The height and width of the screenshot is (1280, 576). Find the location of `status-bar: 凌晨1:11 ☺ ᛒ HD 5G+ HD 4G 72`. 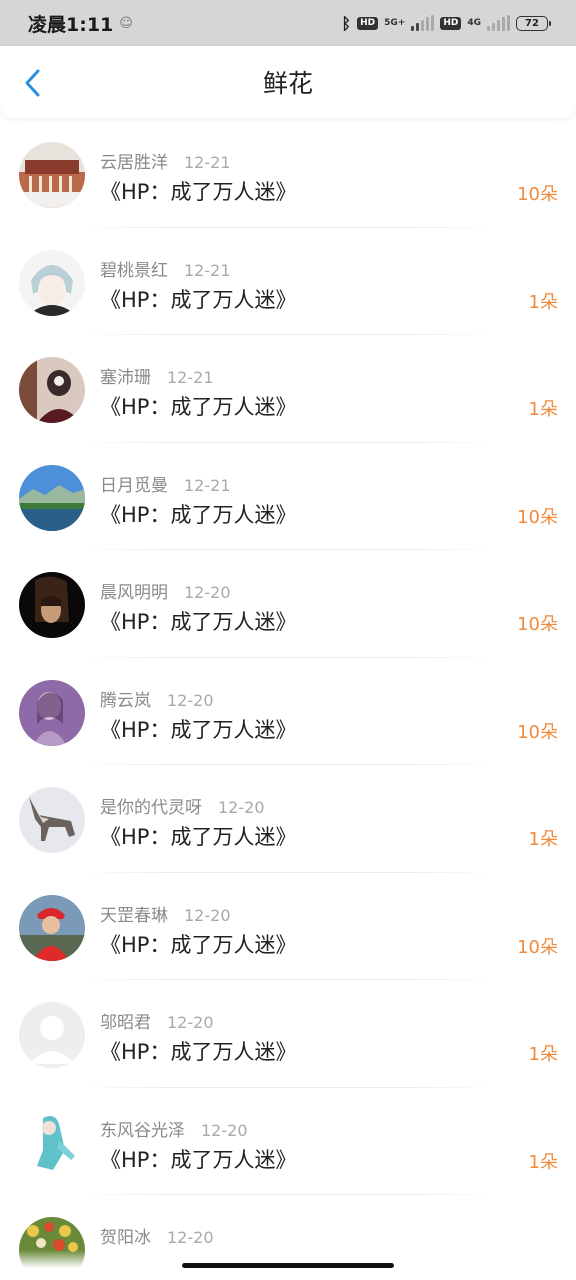

status-bar: 凌晨1:11 ☺ ᛒ HD 5G+ HD 4G 72 is located at coordinates (288, 23).